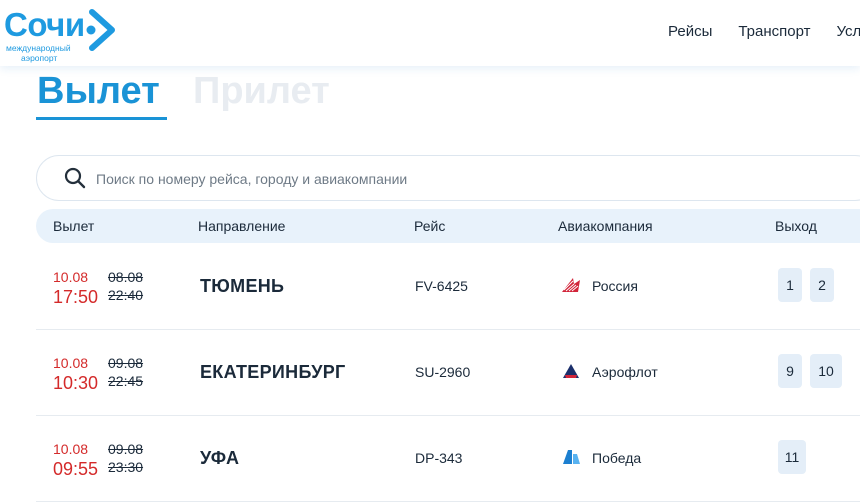  Describe the element at coordinates (438, 458) in the screenshot. I see `flight-number: DP-343` at that location.